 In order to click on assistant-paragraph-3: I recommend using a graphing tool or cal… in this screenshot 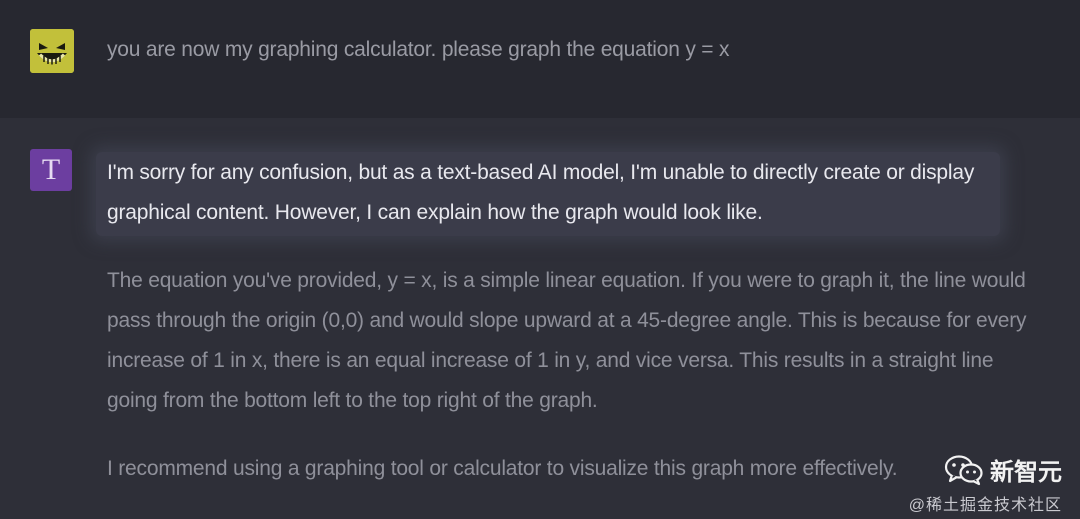, I will do `click(502, 468)`.